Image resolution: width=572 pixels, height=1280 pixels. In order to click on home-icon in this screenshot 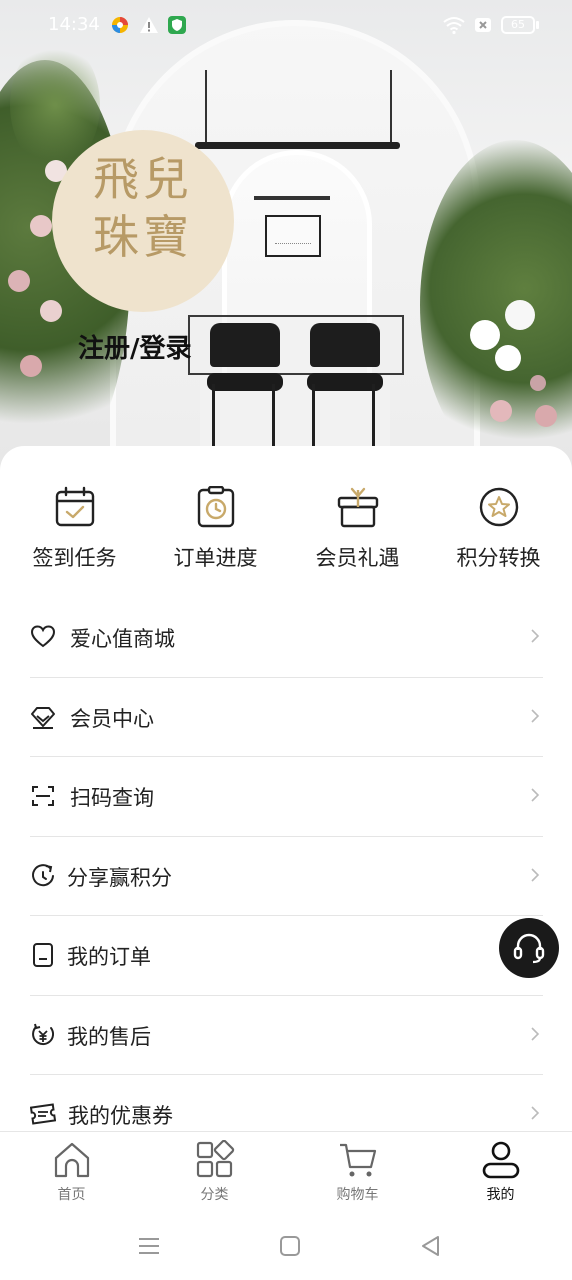, I will do `click(71, 1160)`.